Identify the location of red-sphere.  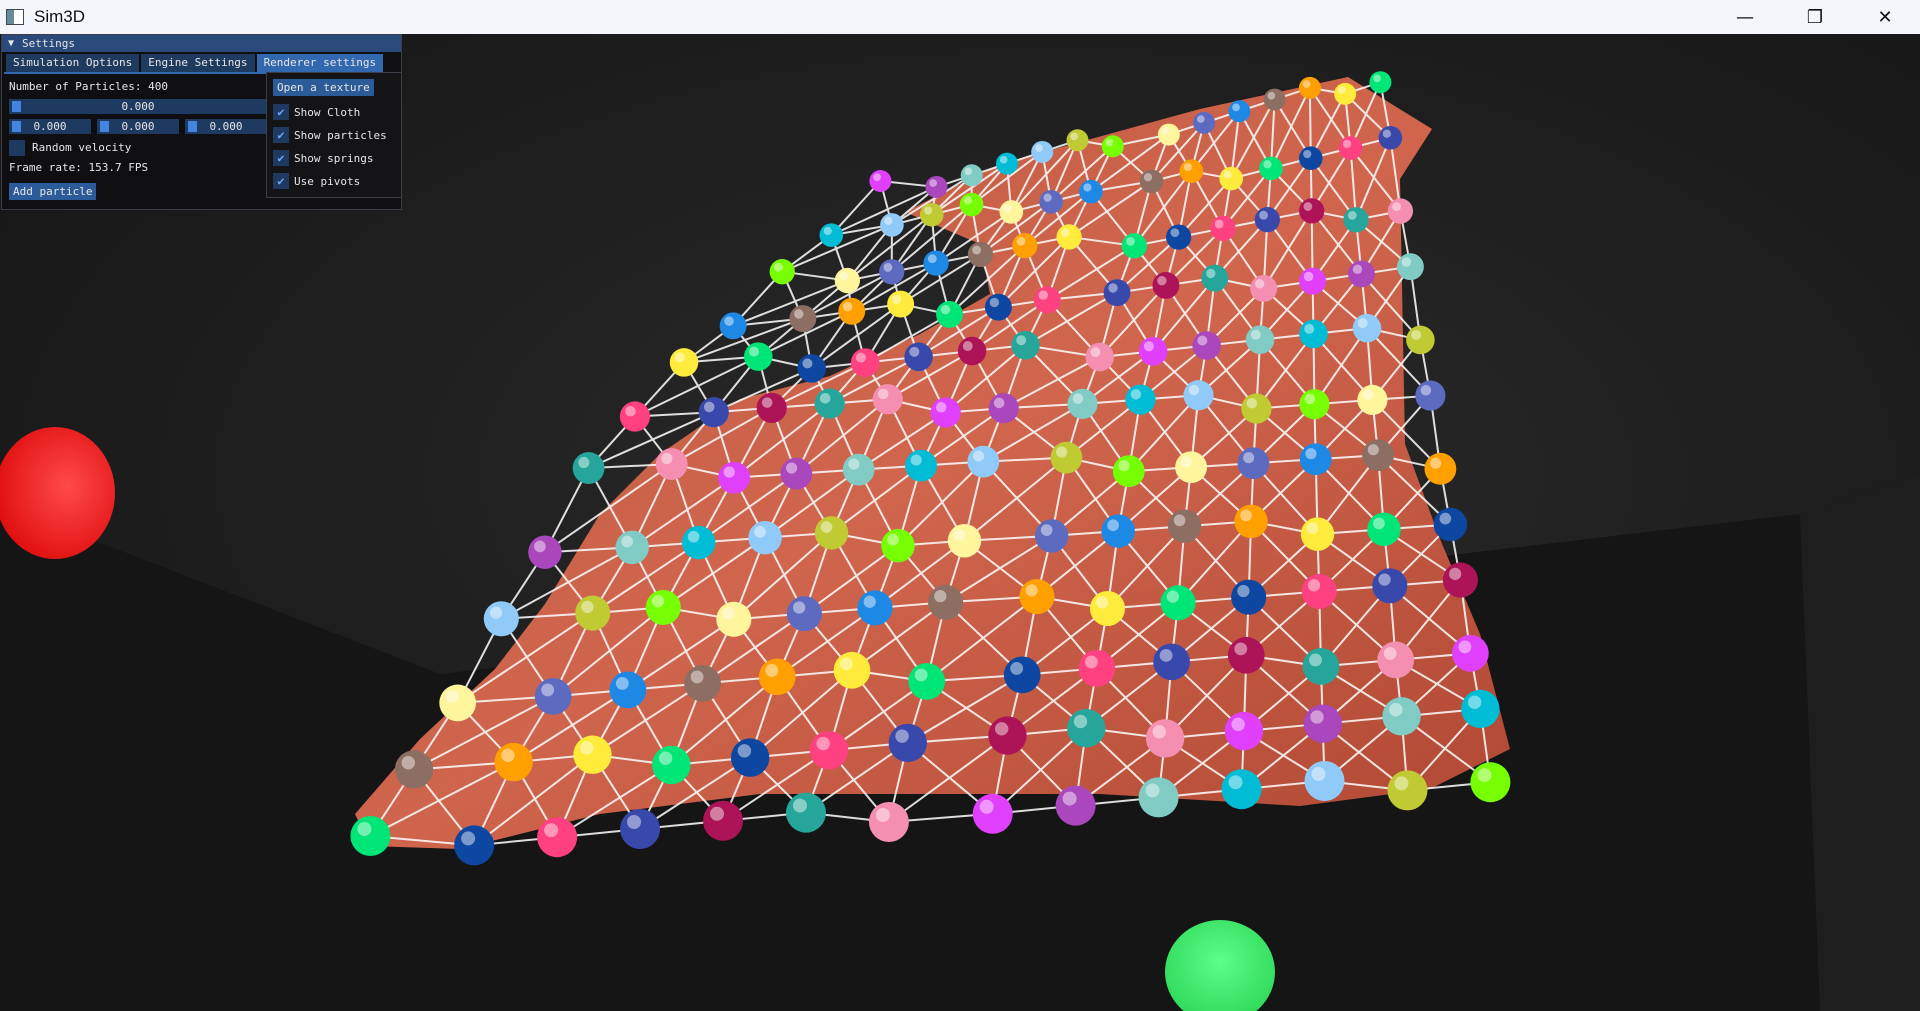
(57, 493).